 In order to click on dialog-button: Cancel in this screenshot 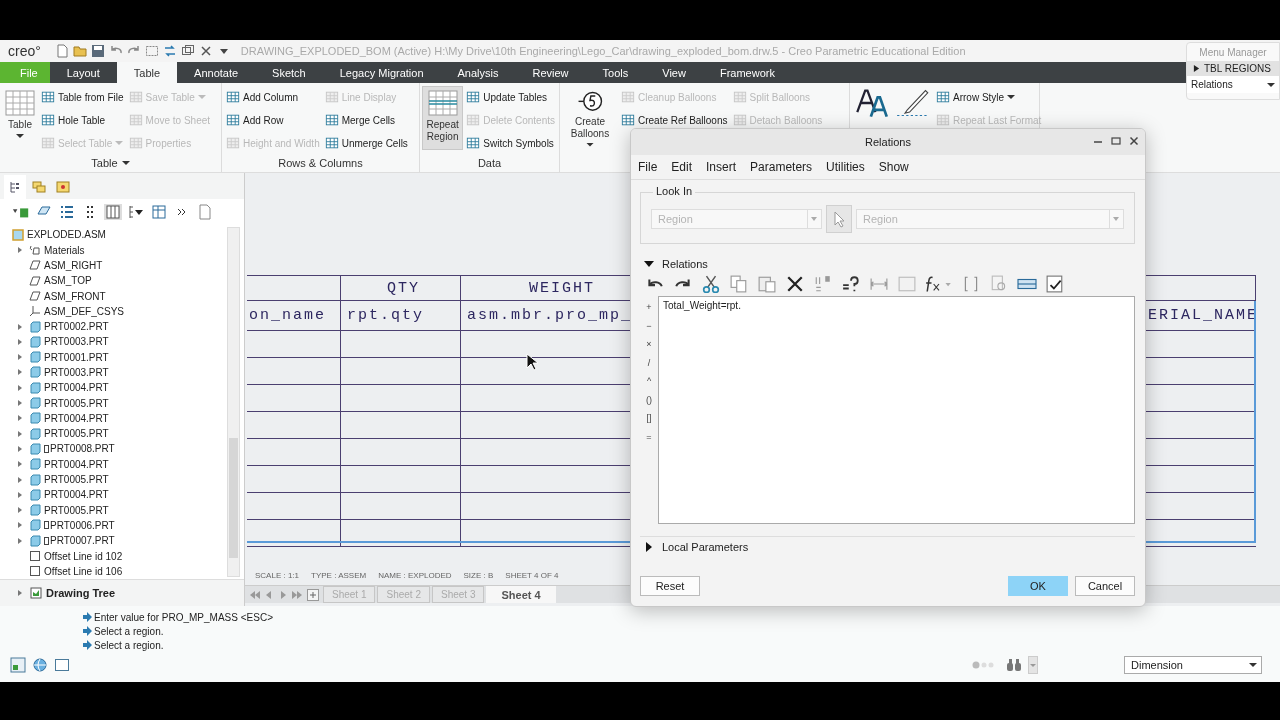, I will do `click(1105, 586)`.